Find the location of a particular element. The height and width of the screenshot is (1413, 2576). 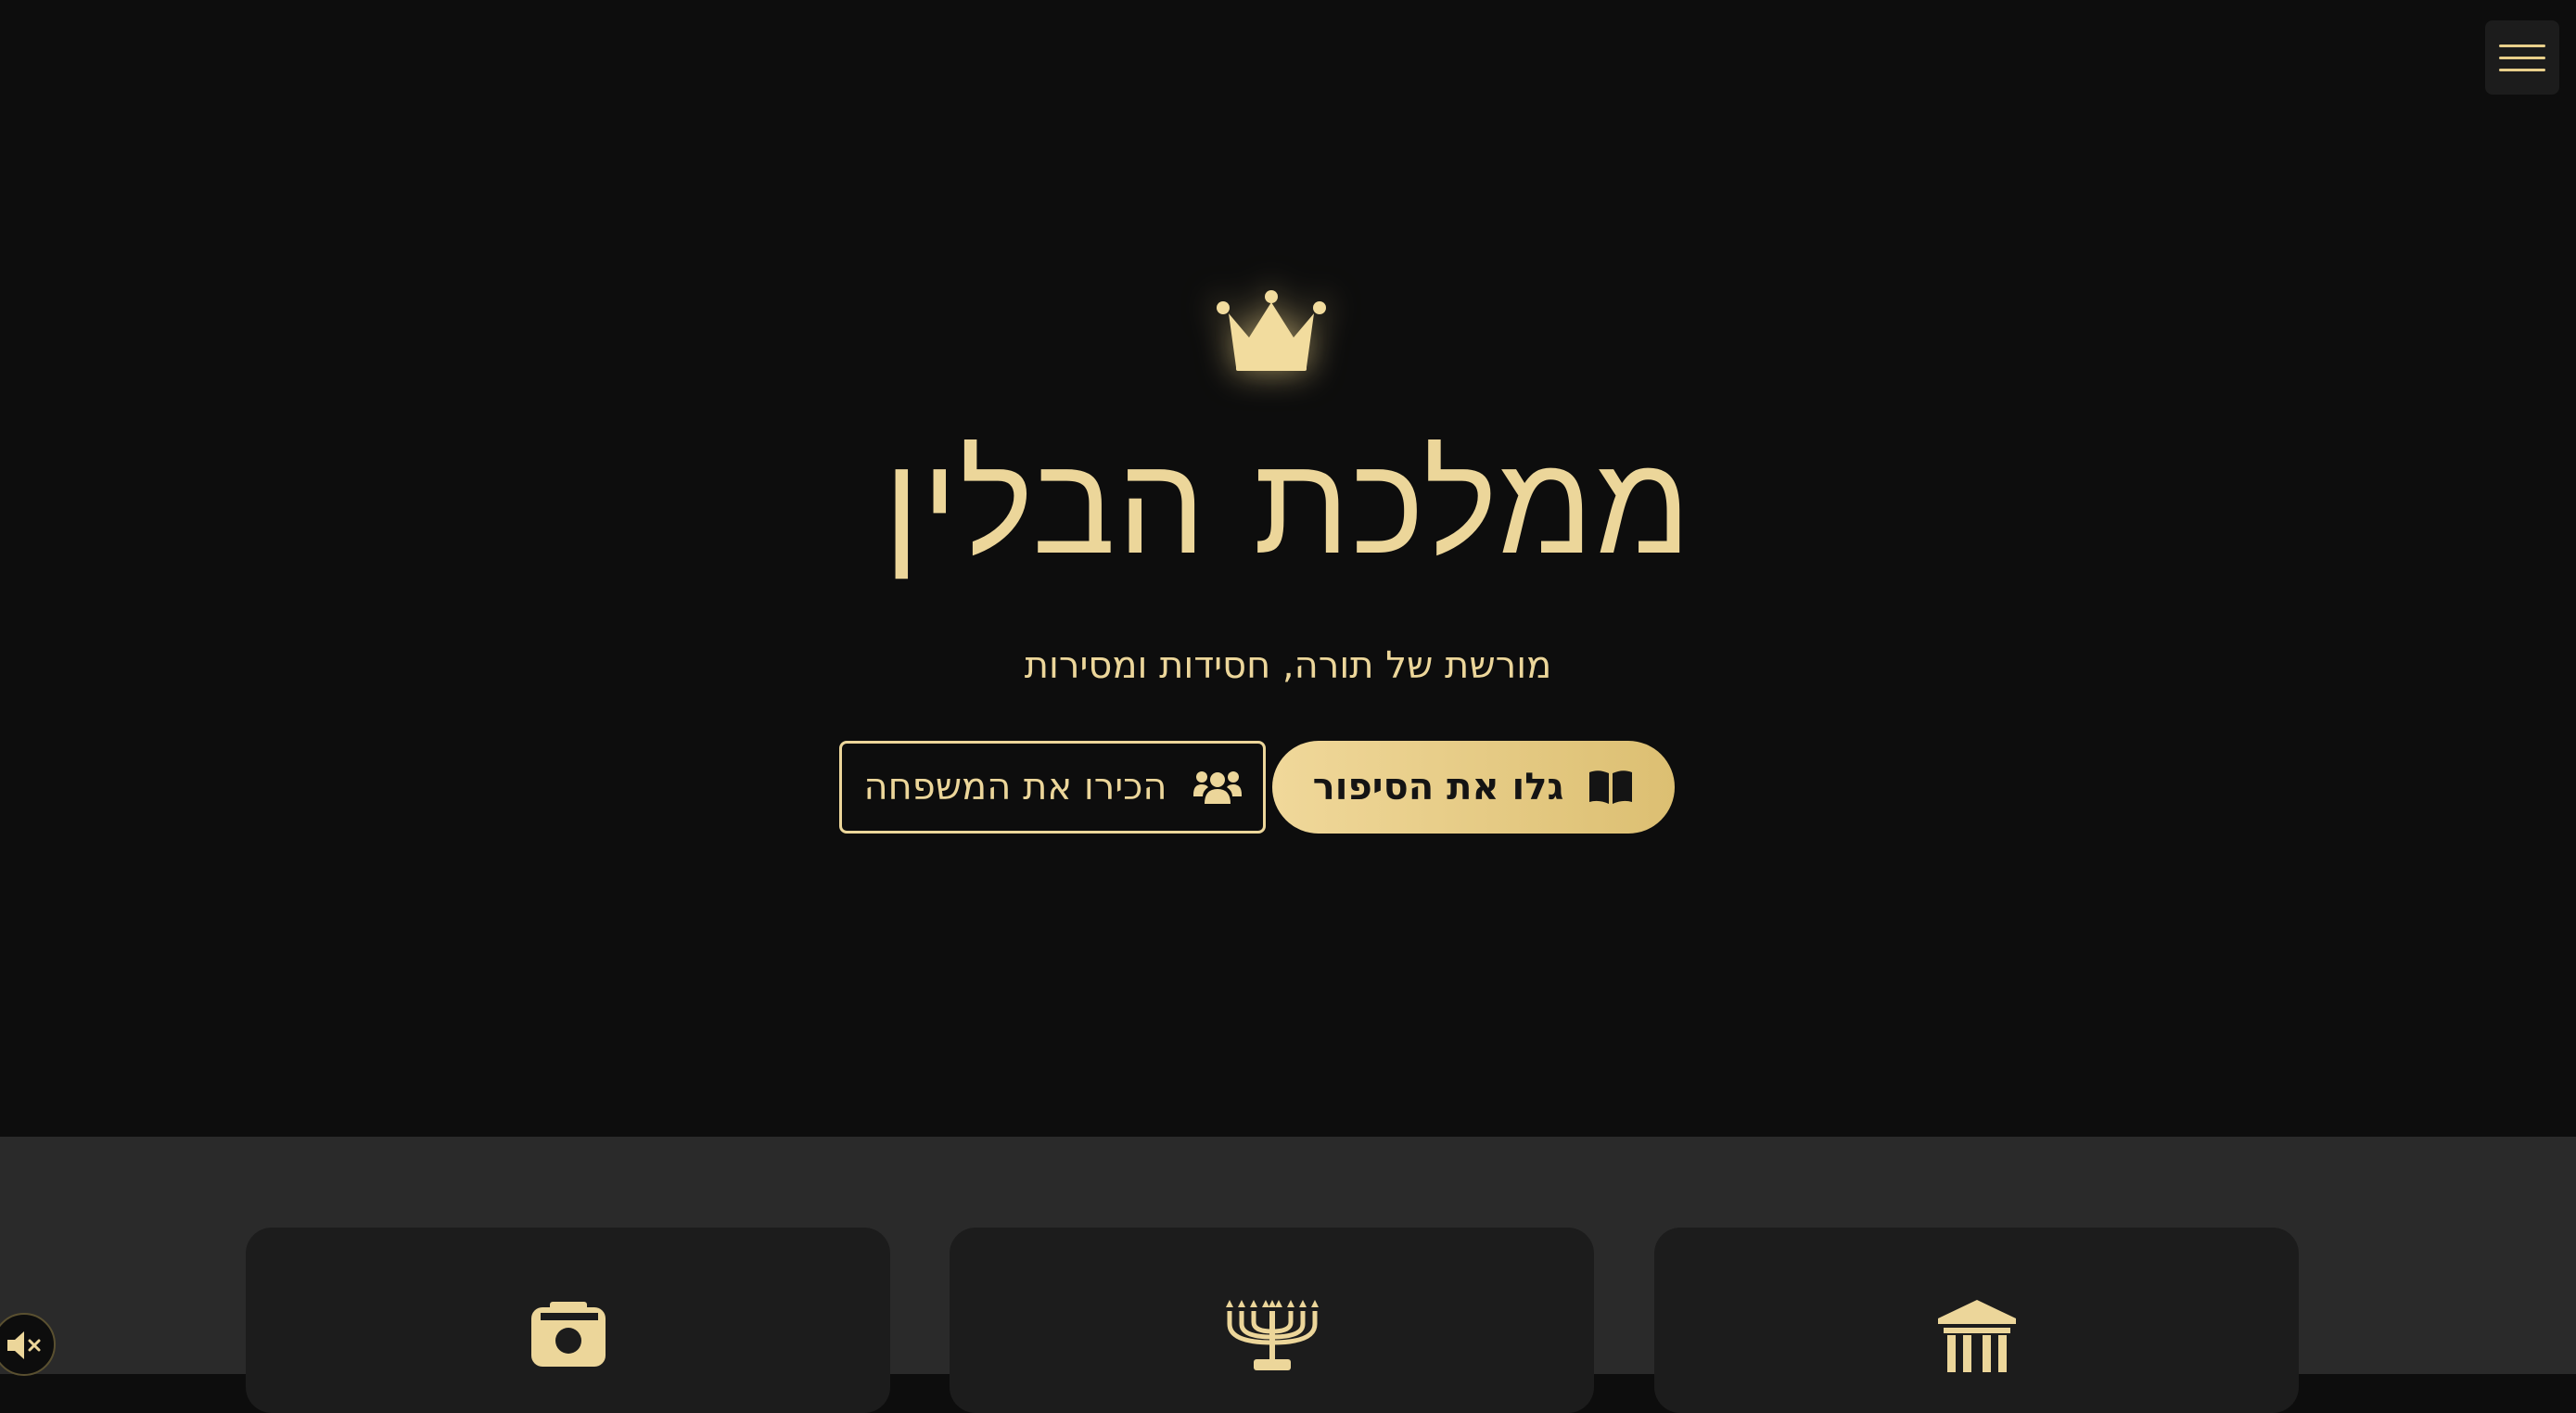

feature-card-heritage is located at coordinates (1272, 1320).